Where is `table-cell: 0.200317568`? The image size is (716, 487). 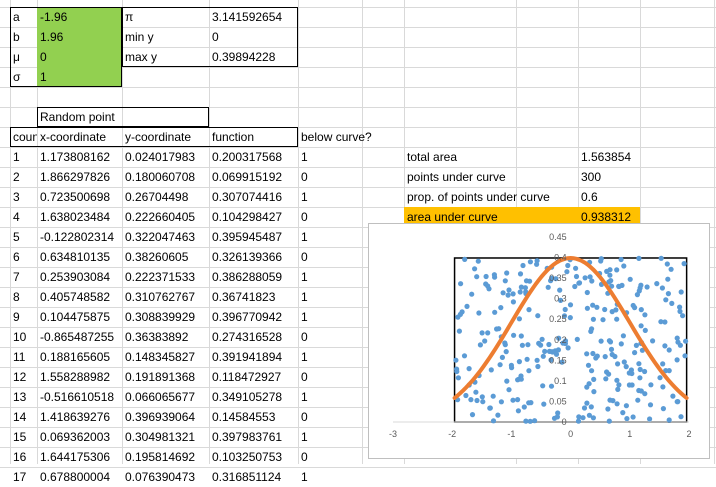
table-cell: 0.200317568 is located at coordinates (253, 157).